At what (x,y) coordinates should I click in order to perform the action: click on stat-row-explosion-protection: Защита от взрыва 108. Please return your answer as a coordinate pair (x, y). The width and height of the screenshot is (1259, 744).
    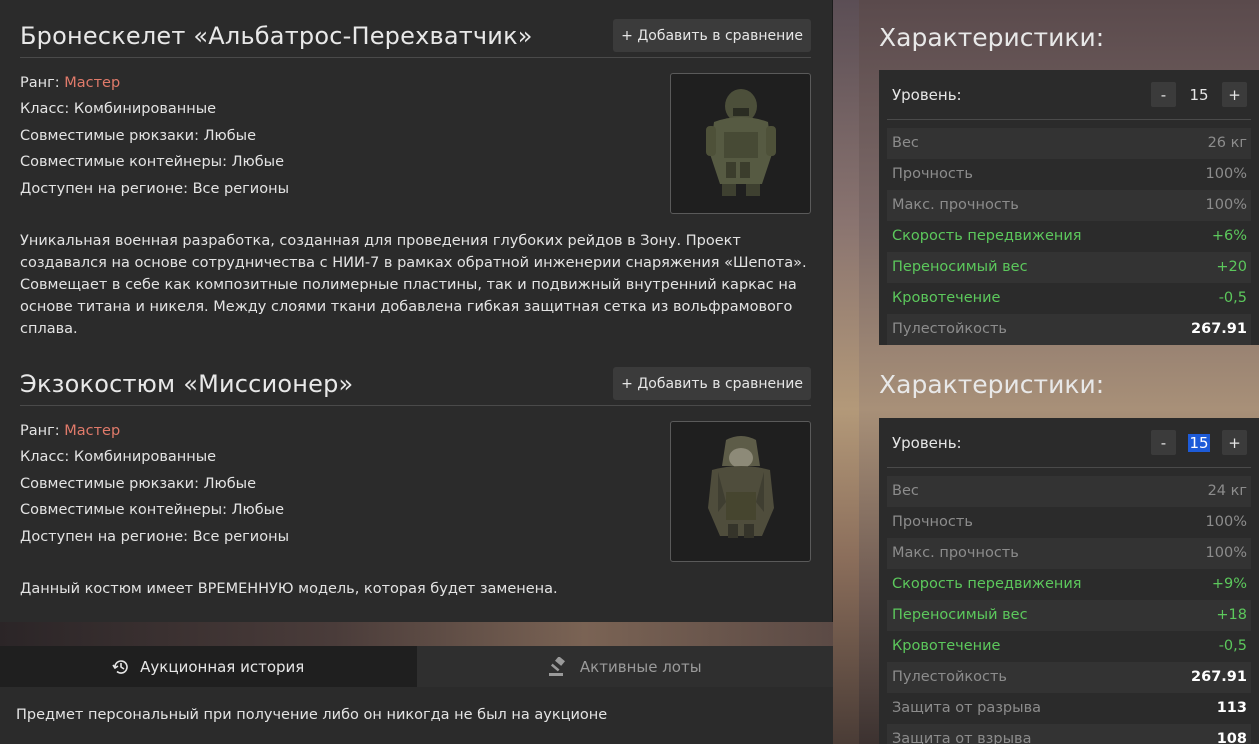
    Looking at the image, I should click on (1069, 734).